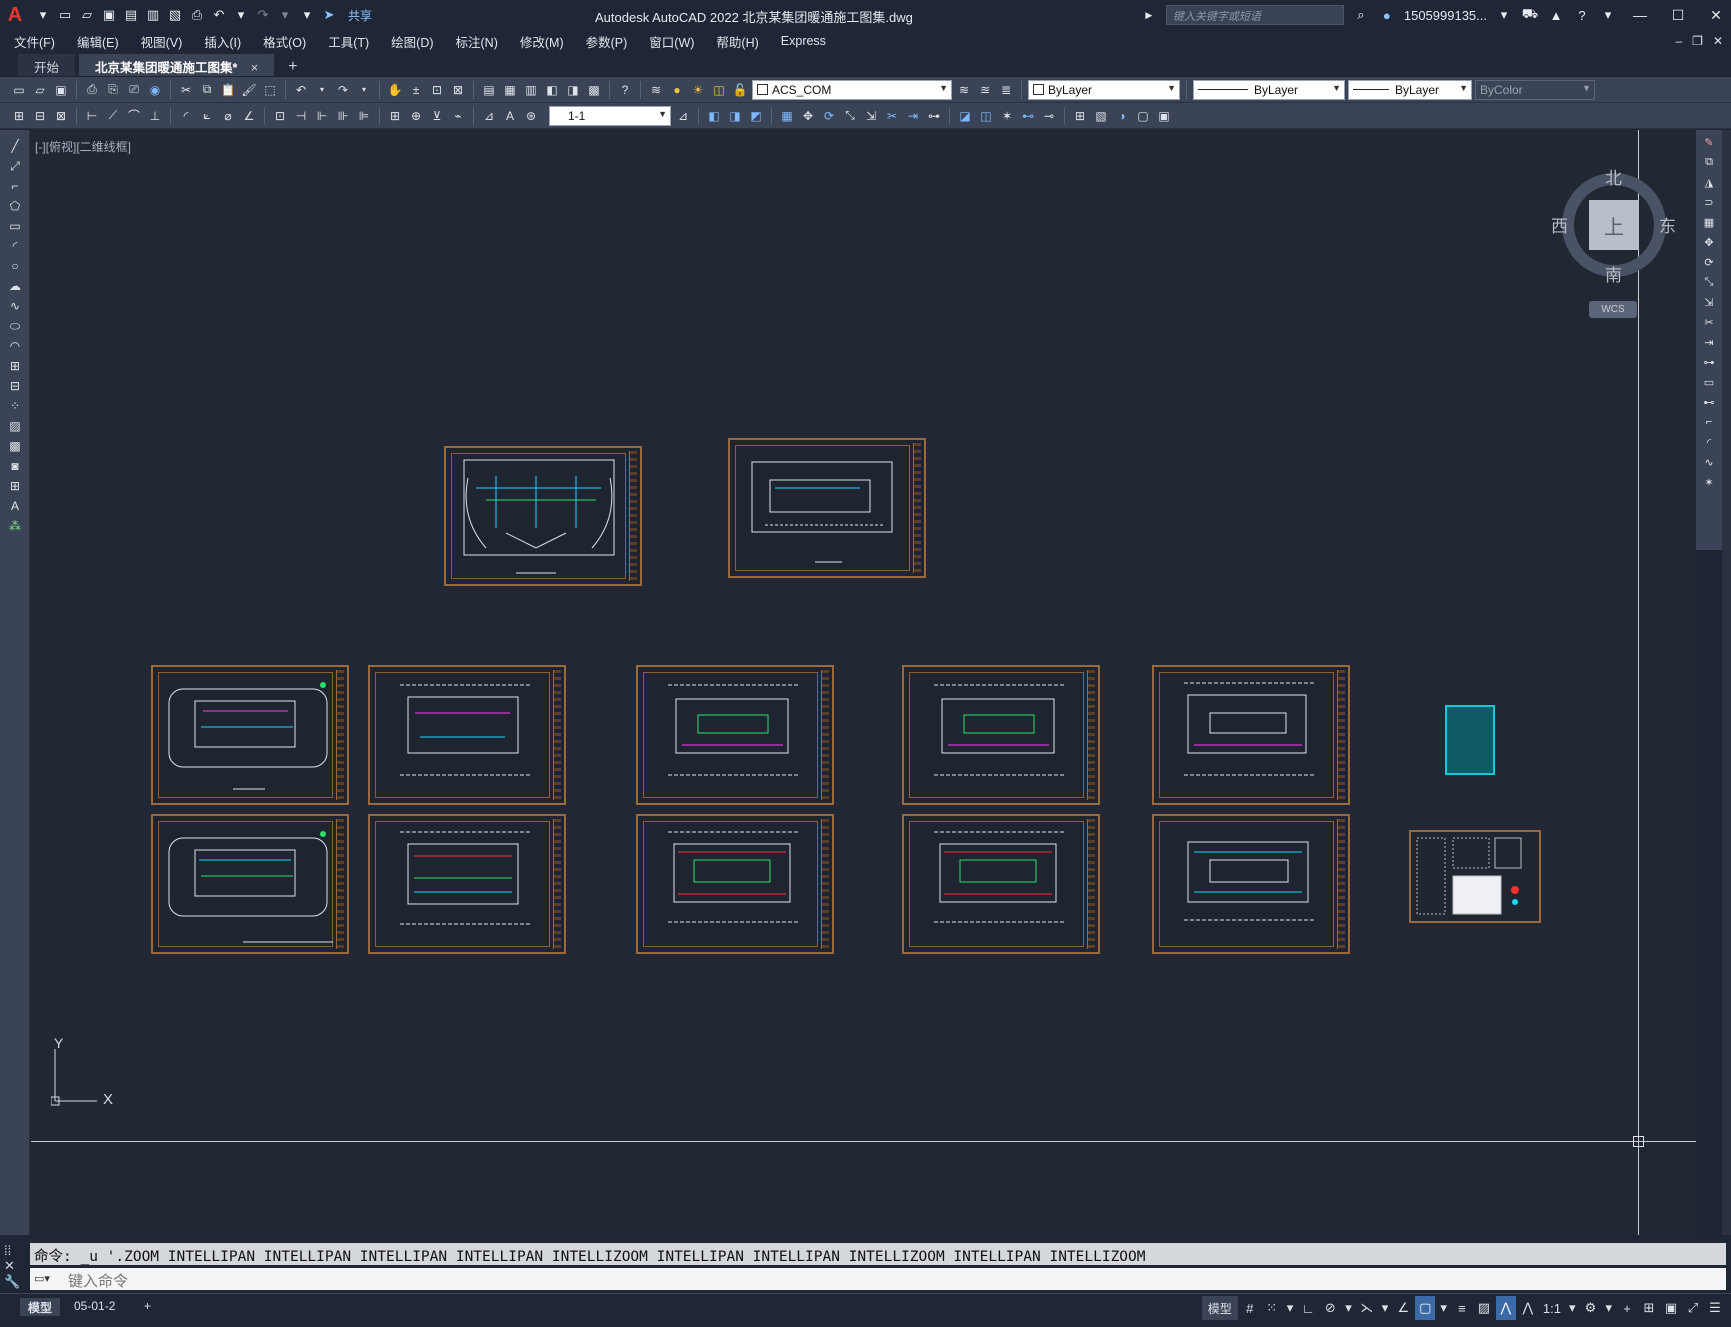  Describe the element at coordinates (985, 90) in the screenshot. I see `layer-previous-icon: ≊` at that location.